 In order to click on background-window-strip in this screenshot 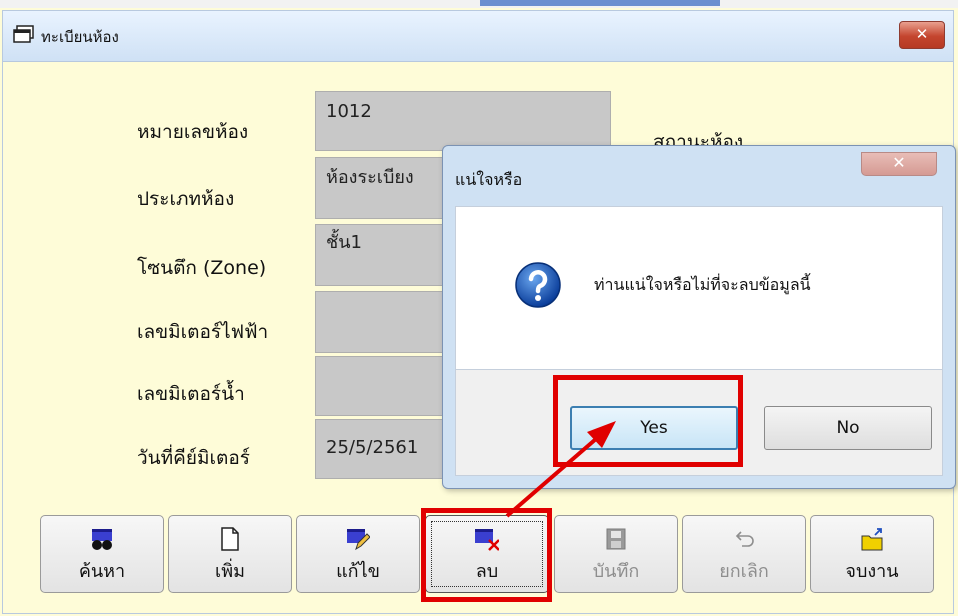, I will do `click(479, 4)`.